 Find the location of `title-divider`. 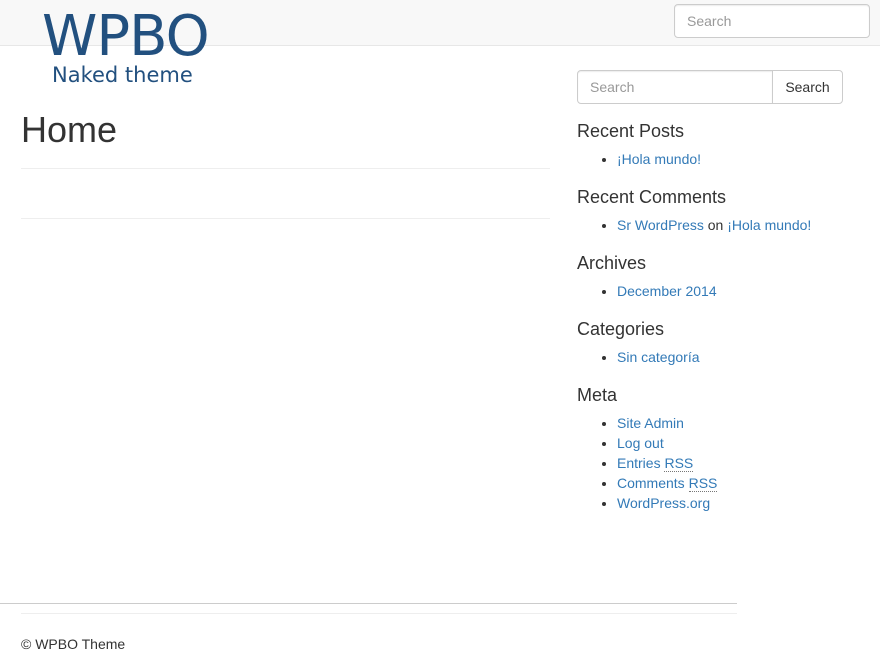

title-divider is located at coordinates (285, 168).